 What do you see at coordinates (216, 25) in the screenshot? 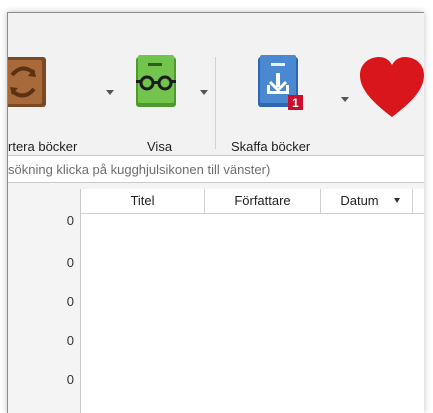
I see `title-bar` at bounding box center [216, 25].